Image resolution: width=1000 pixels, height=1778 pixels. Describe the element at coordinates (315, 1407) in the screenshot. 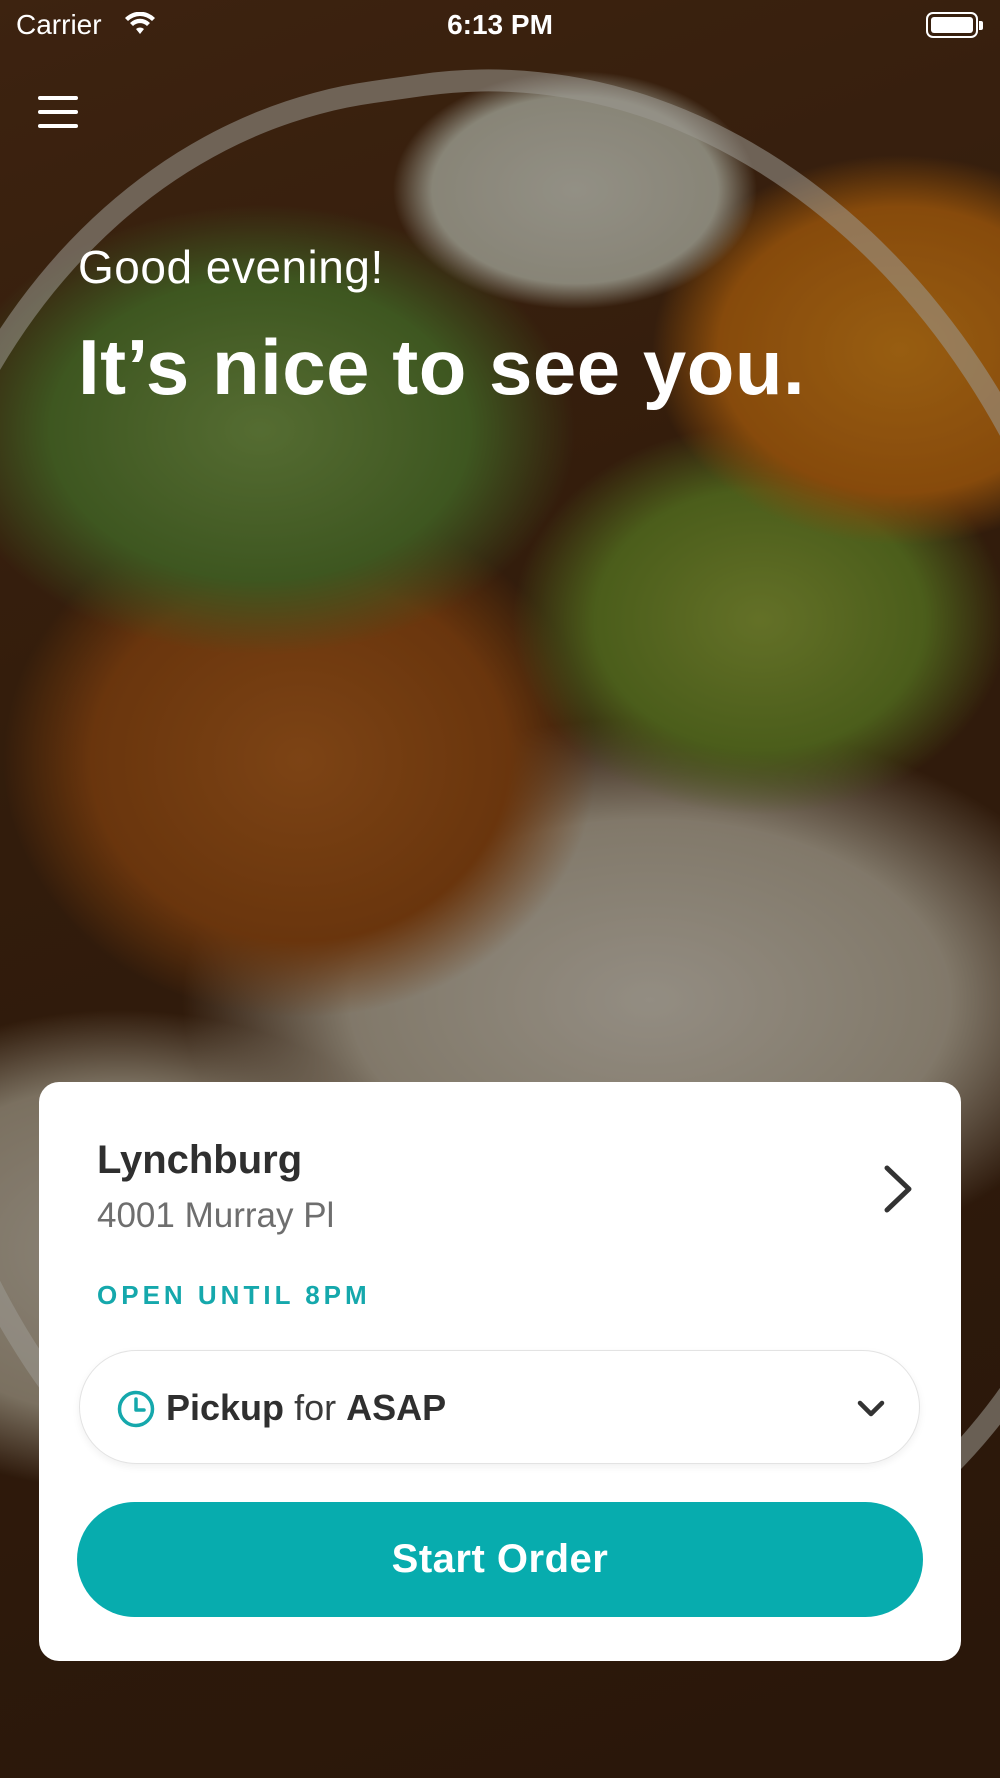

I see `order-mode-connector: for` at that location.